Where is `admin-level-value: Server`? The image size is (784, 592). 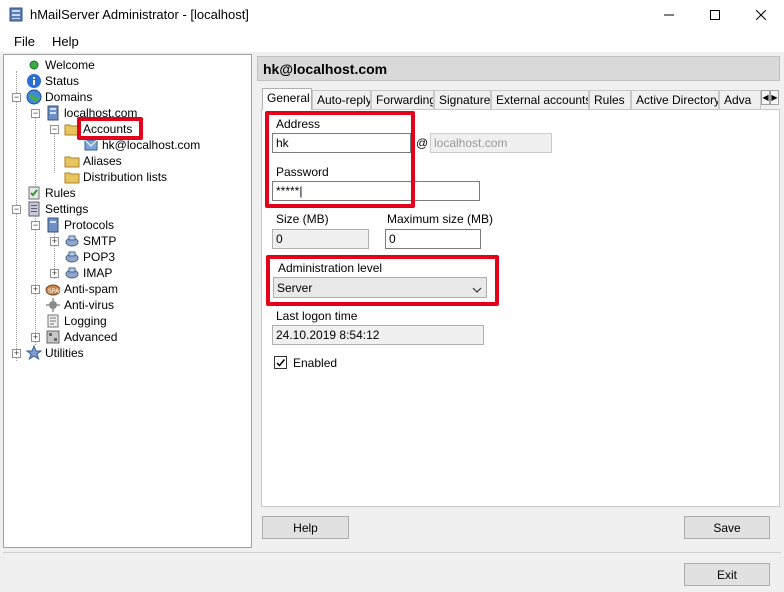 admin-level-value: Server is located at coordinates (295, 288).